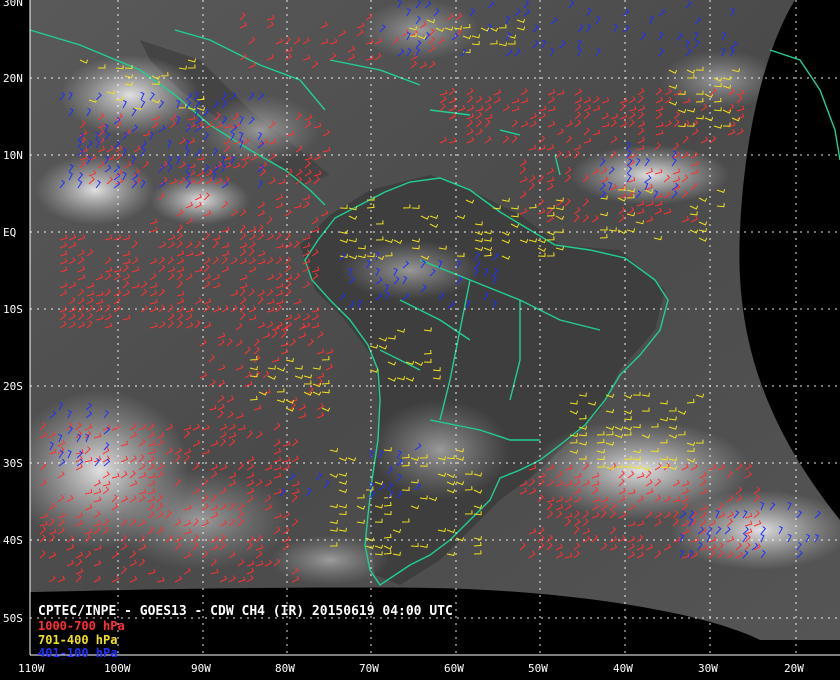 The image size is (840, 680). Describe the element at coordinates (369, 668) in the screenshot. I see `lon-label-70w: 70W` at that location.